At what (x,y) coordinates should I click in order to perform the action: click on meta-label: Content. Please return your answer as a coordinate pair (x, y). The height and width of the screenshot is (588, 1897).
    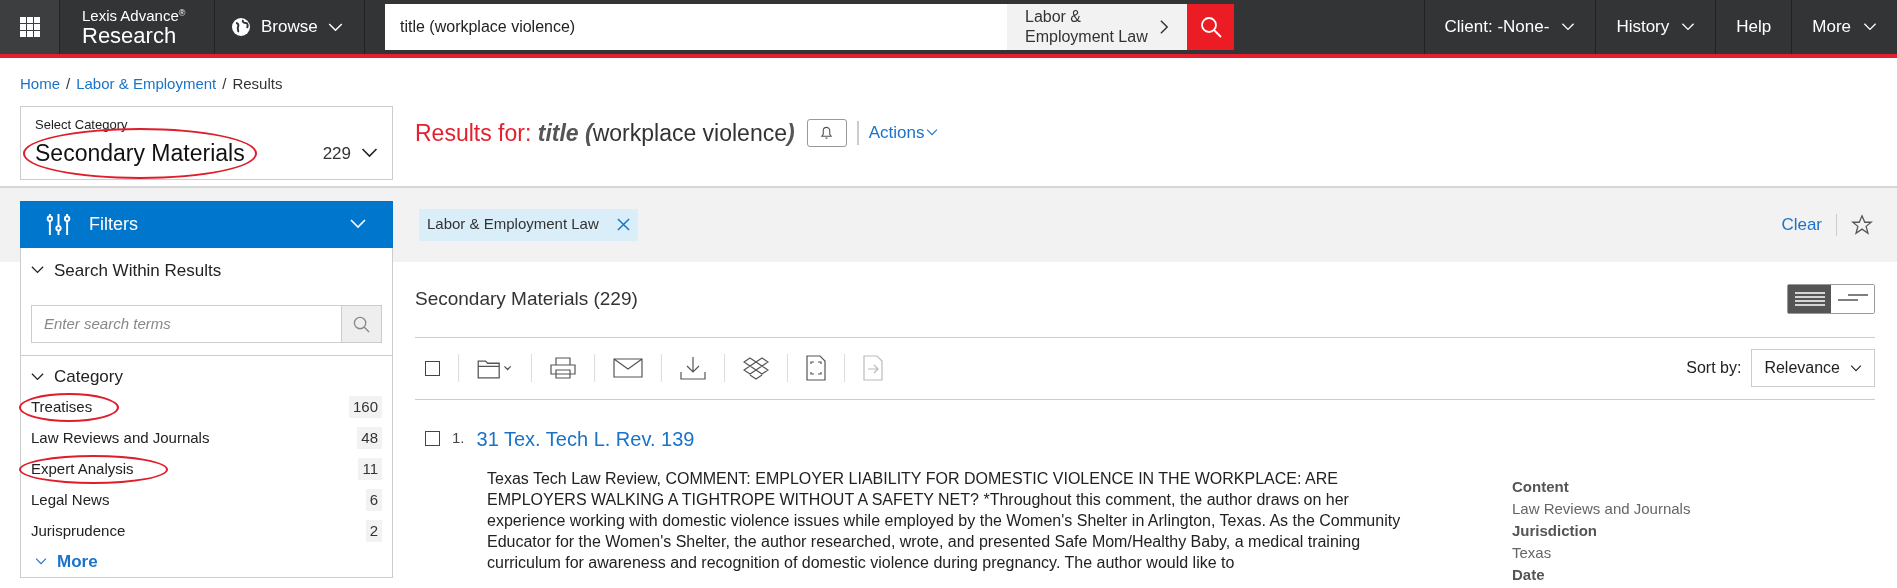
    Looking at the image, I should click on (1541, 486).